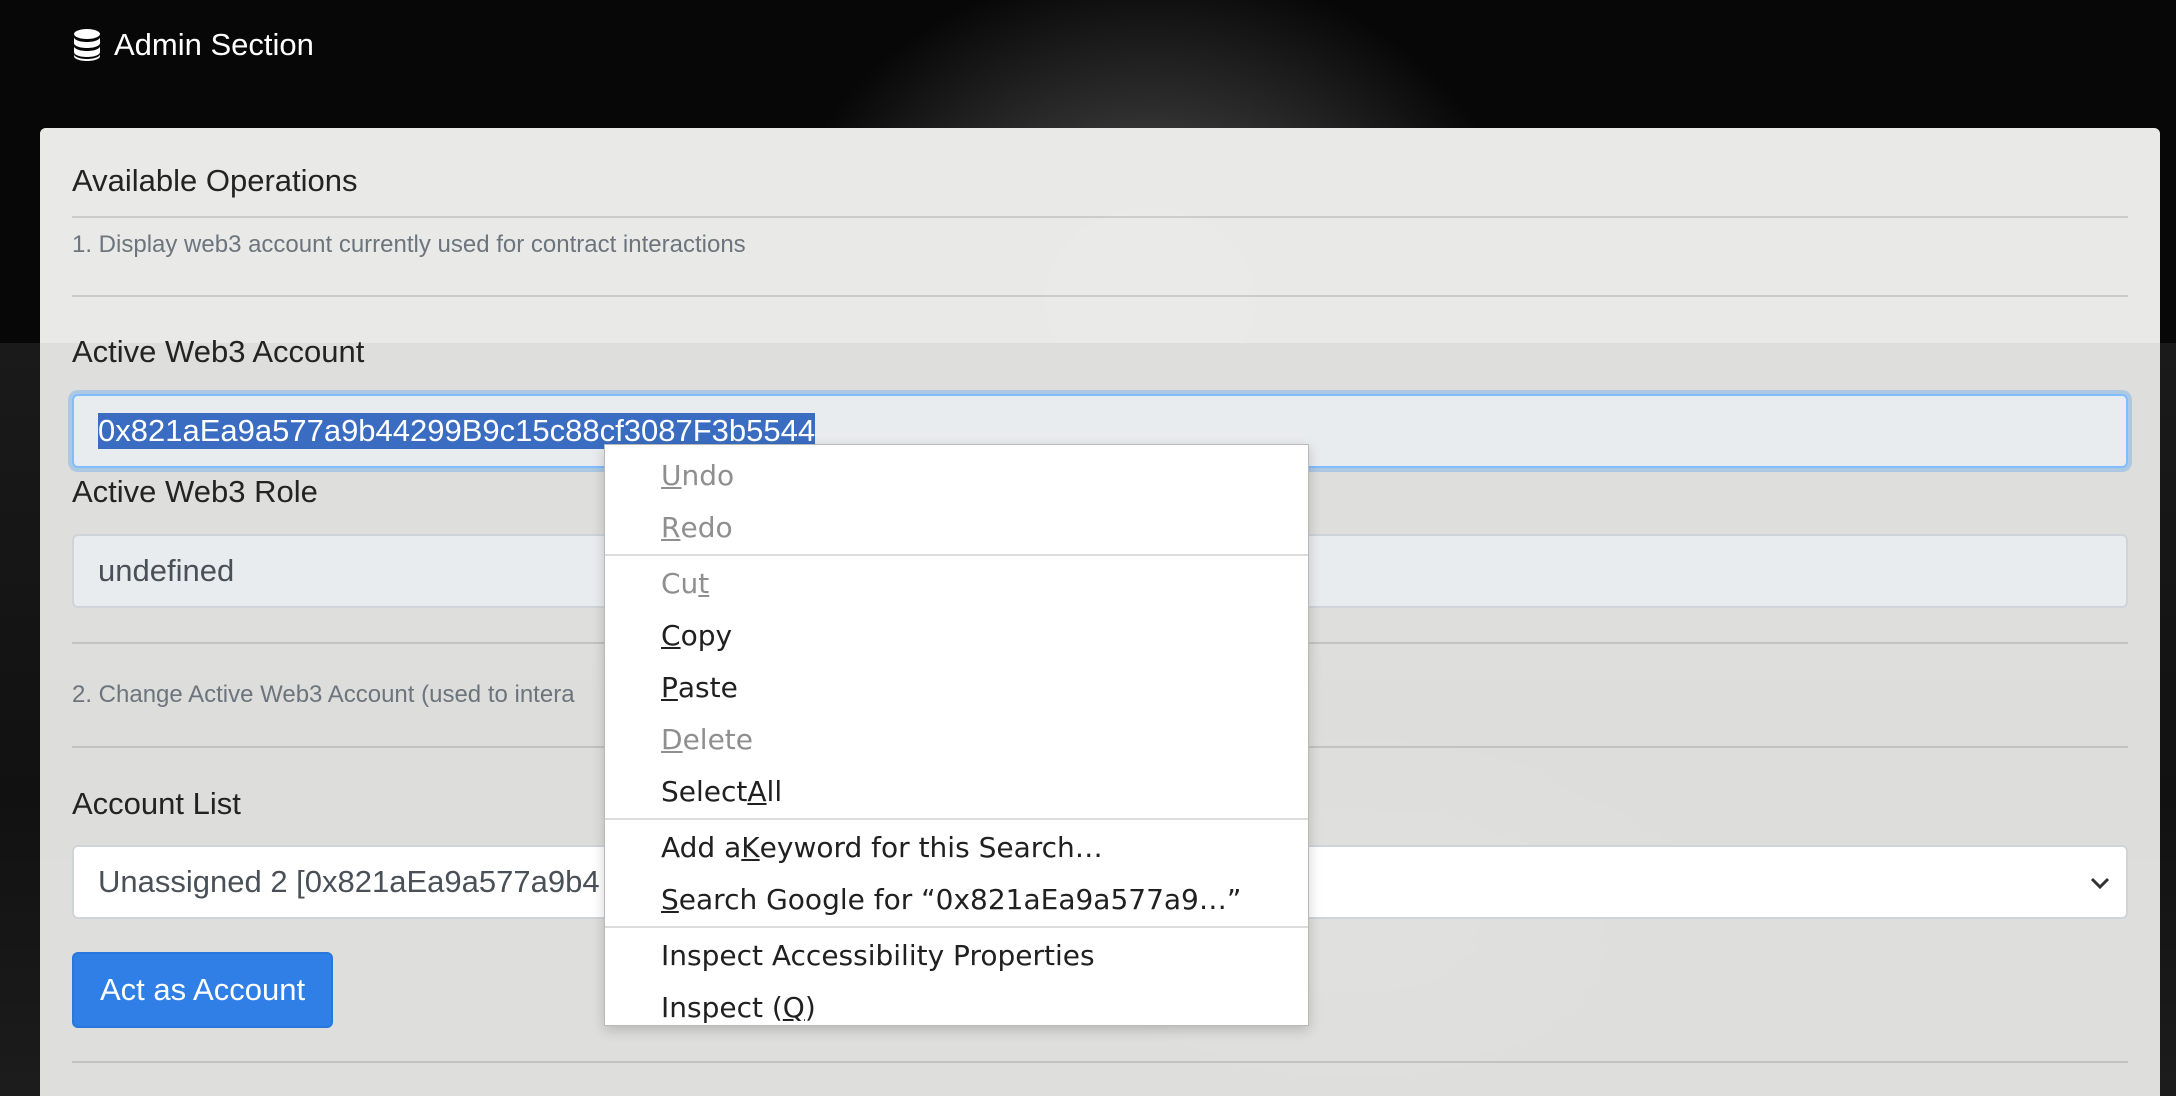 Image resolution: width=2176 pixels, height=1096 pixels. I want to click on menu-accel: U, so click(671, 475).